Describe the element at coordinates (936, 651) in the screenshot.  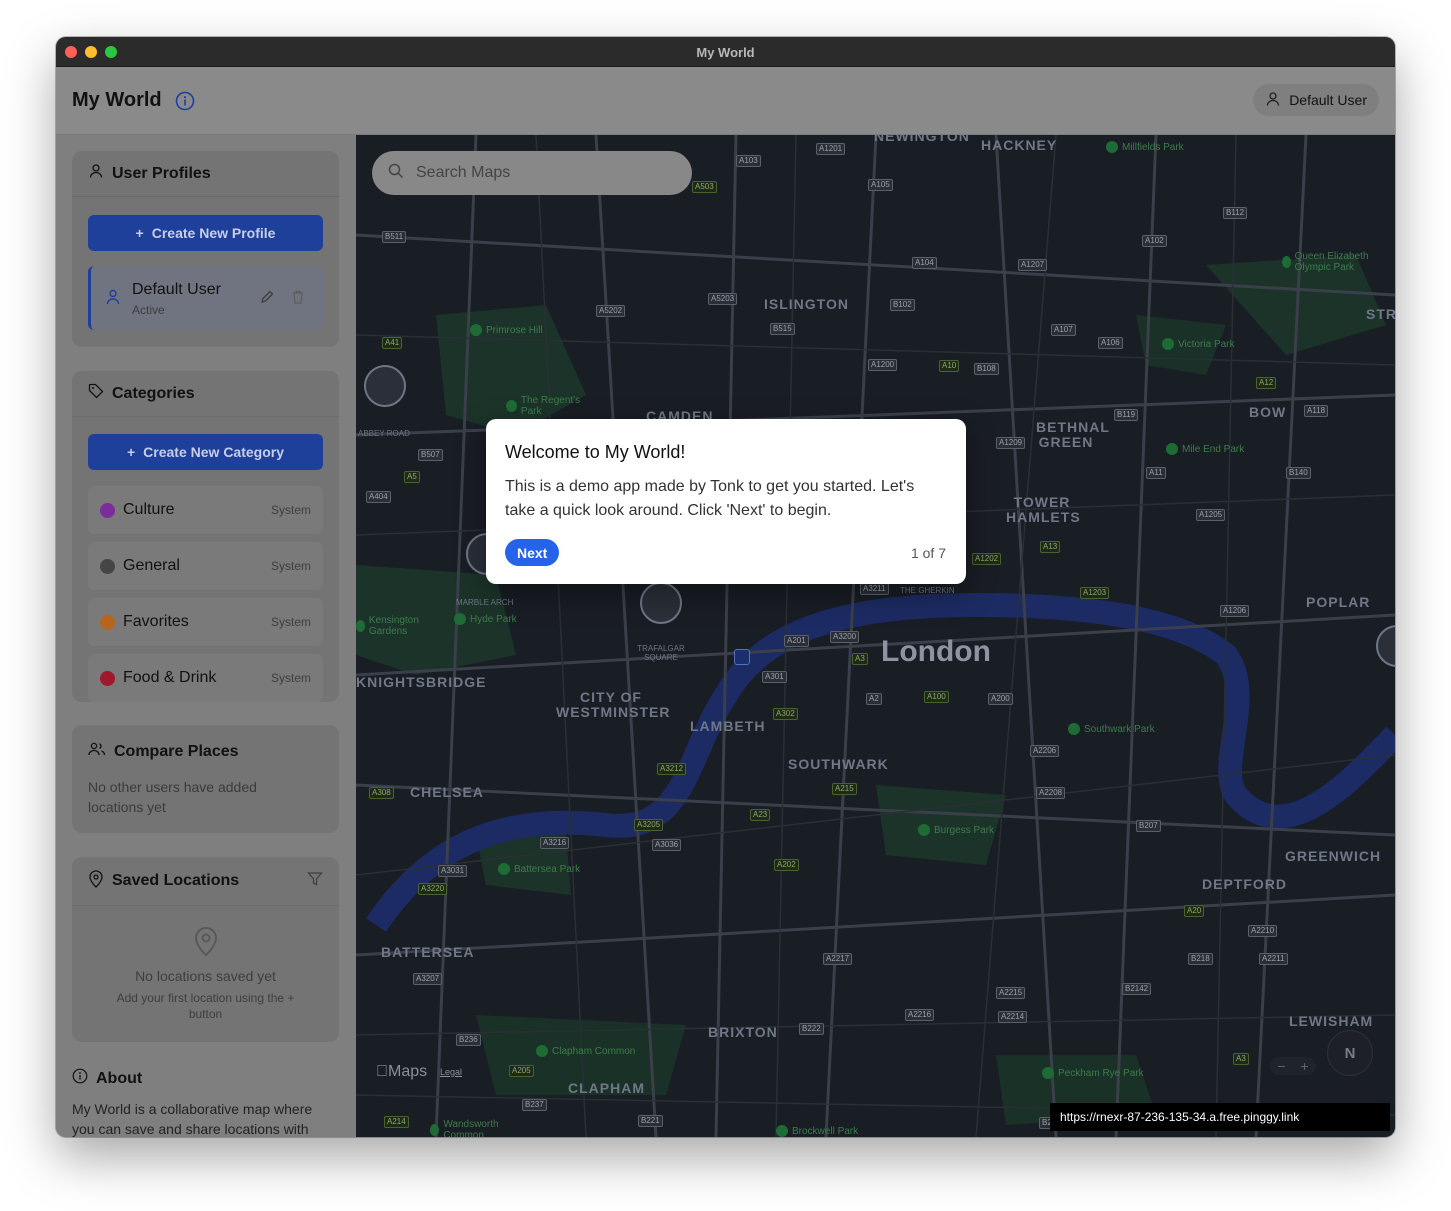
I see `map-city-label: London` at that location.